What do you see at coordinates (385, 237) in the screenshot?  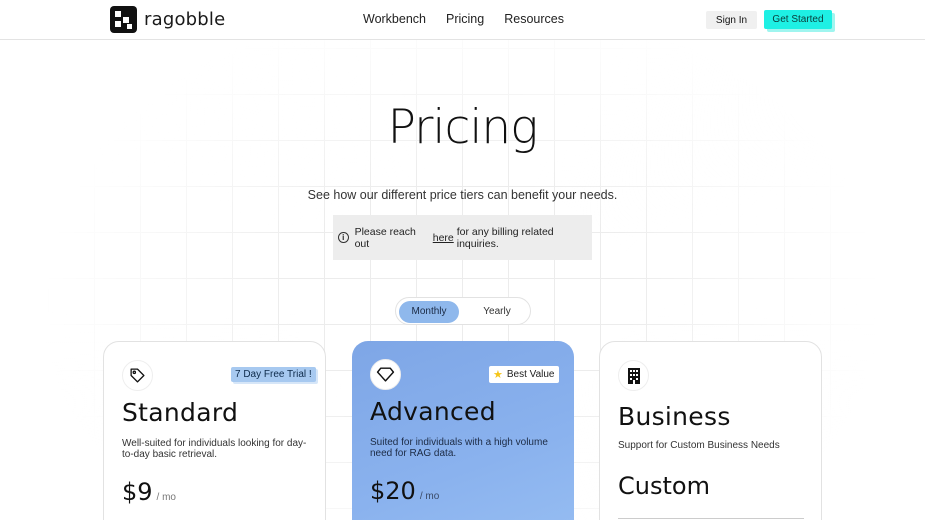 I see `notice-text-before: Please reach out` at bounding box center [385, 237].